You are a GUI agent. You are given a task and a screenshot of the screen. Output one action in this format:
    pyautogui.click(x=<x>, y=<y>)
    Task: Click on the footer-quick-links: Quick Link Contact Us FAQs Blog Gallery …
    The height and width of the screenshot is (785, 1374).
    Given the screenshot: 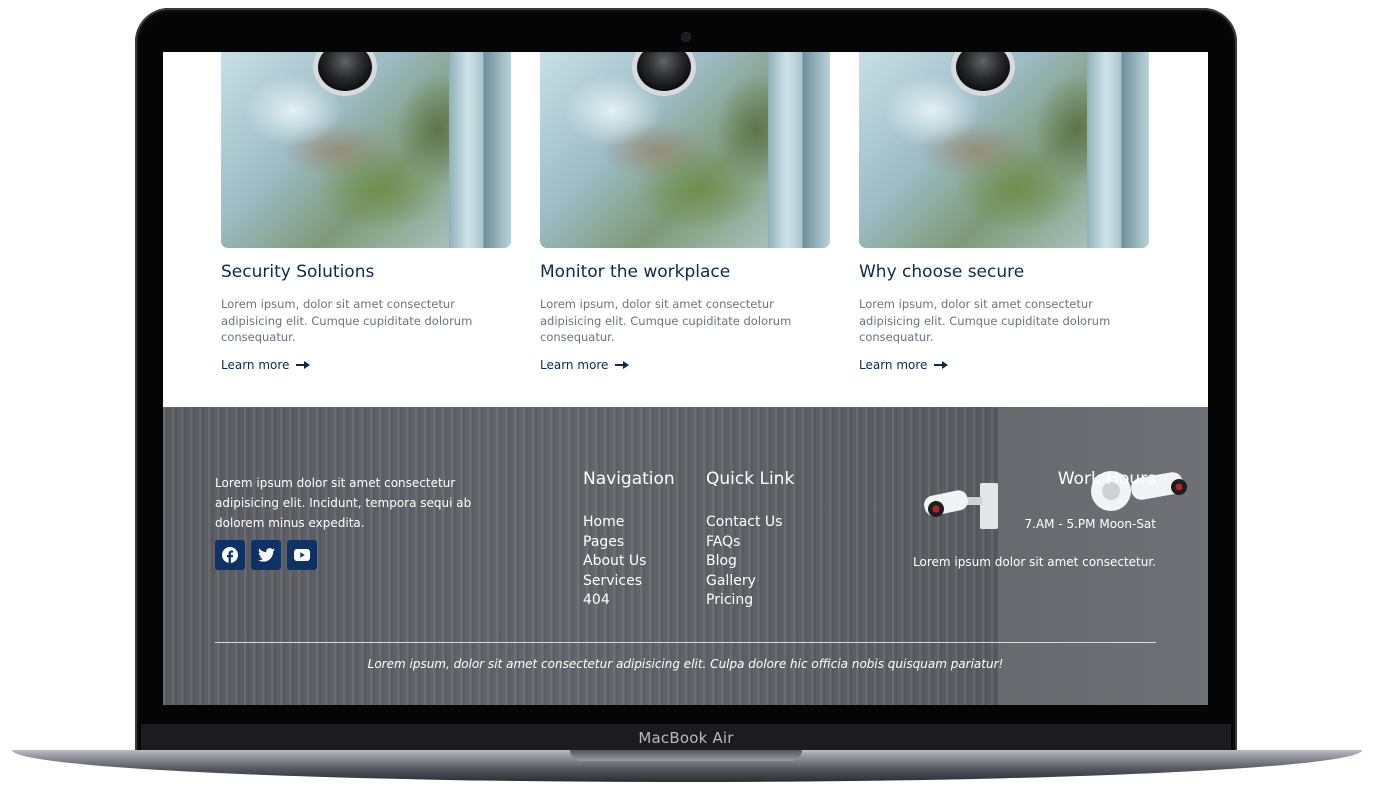 What is the action you would take?
    pyautogui.click(x=750, y=540)
    